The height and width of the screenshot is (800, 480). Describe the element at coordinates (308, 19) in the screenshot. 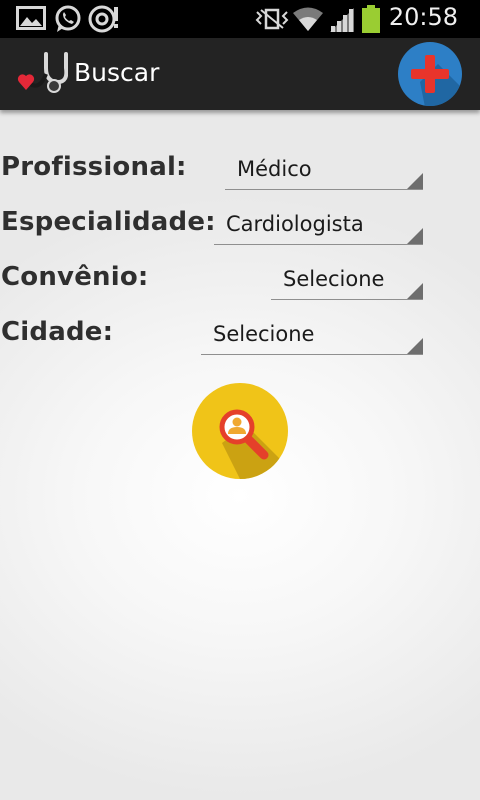

I see `wifi-icon` at that location.